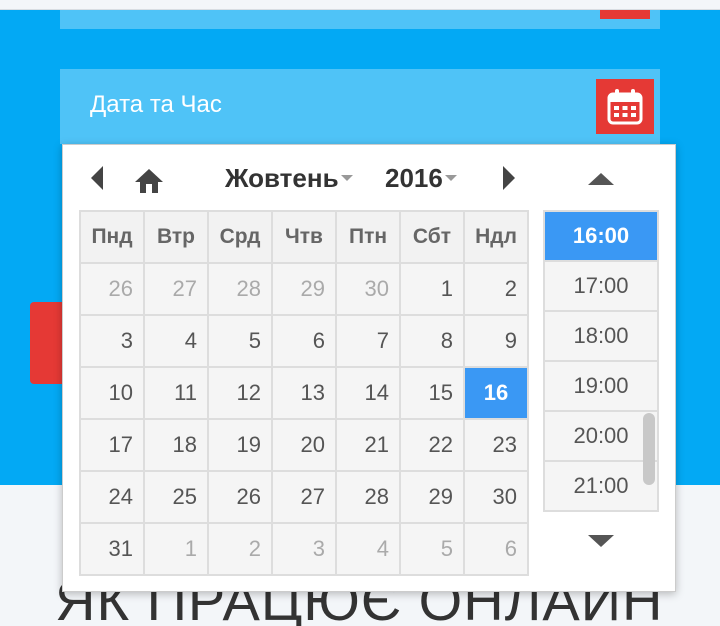 This screenshot has height=626, width=720. I want to click on weekday-label: Ндл, so click(496, 237).